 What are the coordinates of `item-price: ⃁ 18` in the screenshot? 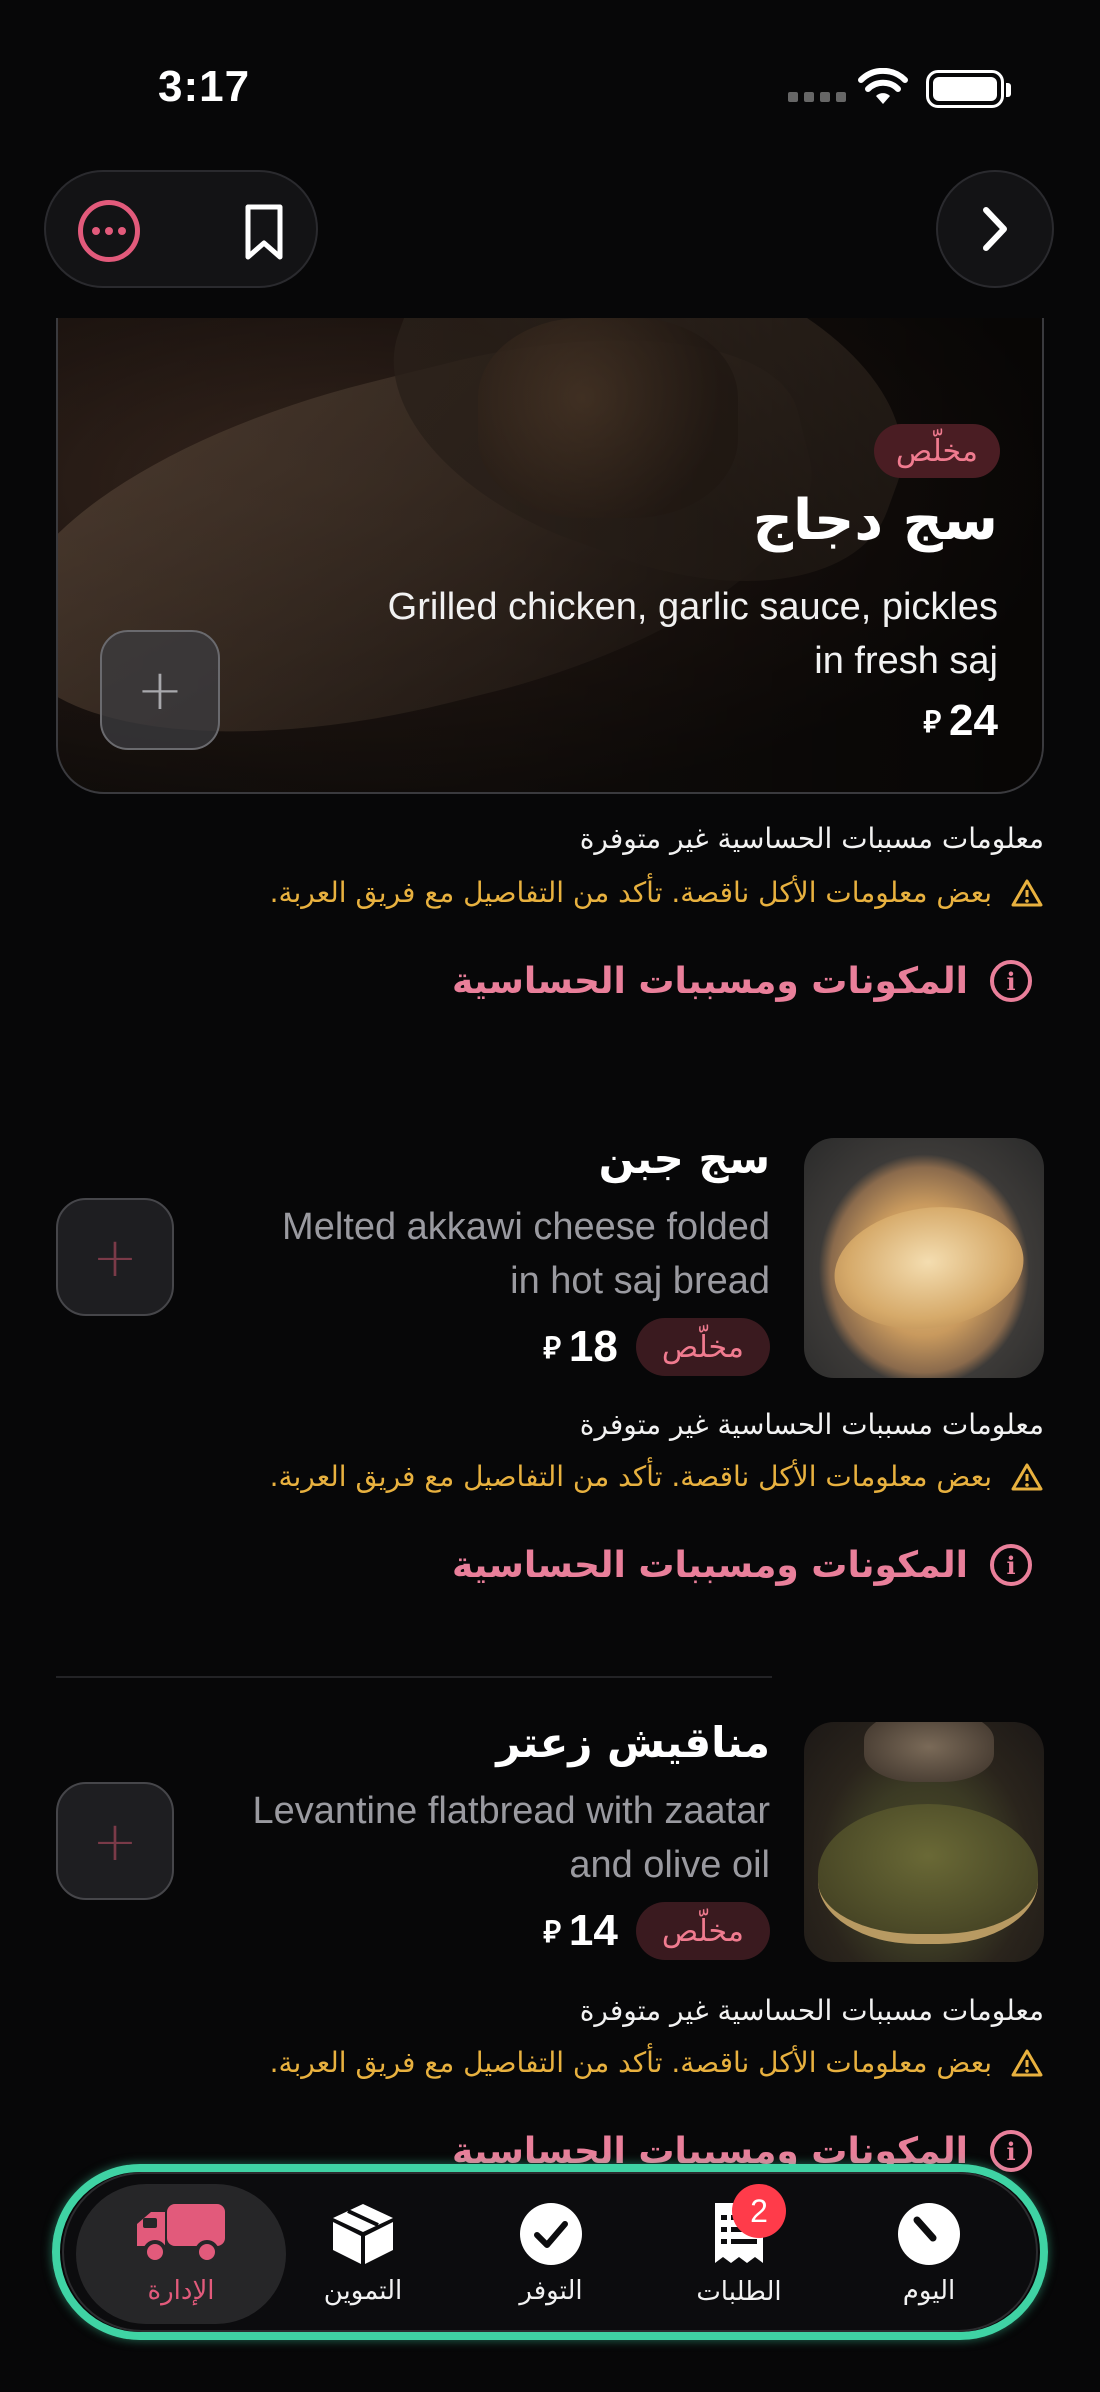 It's located at (580, 1347).